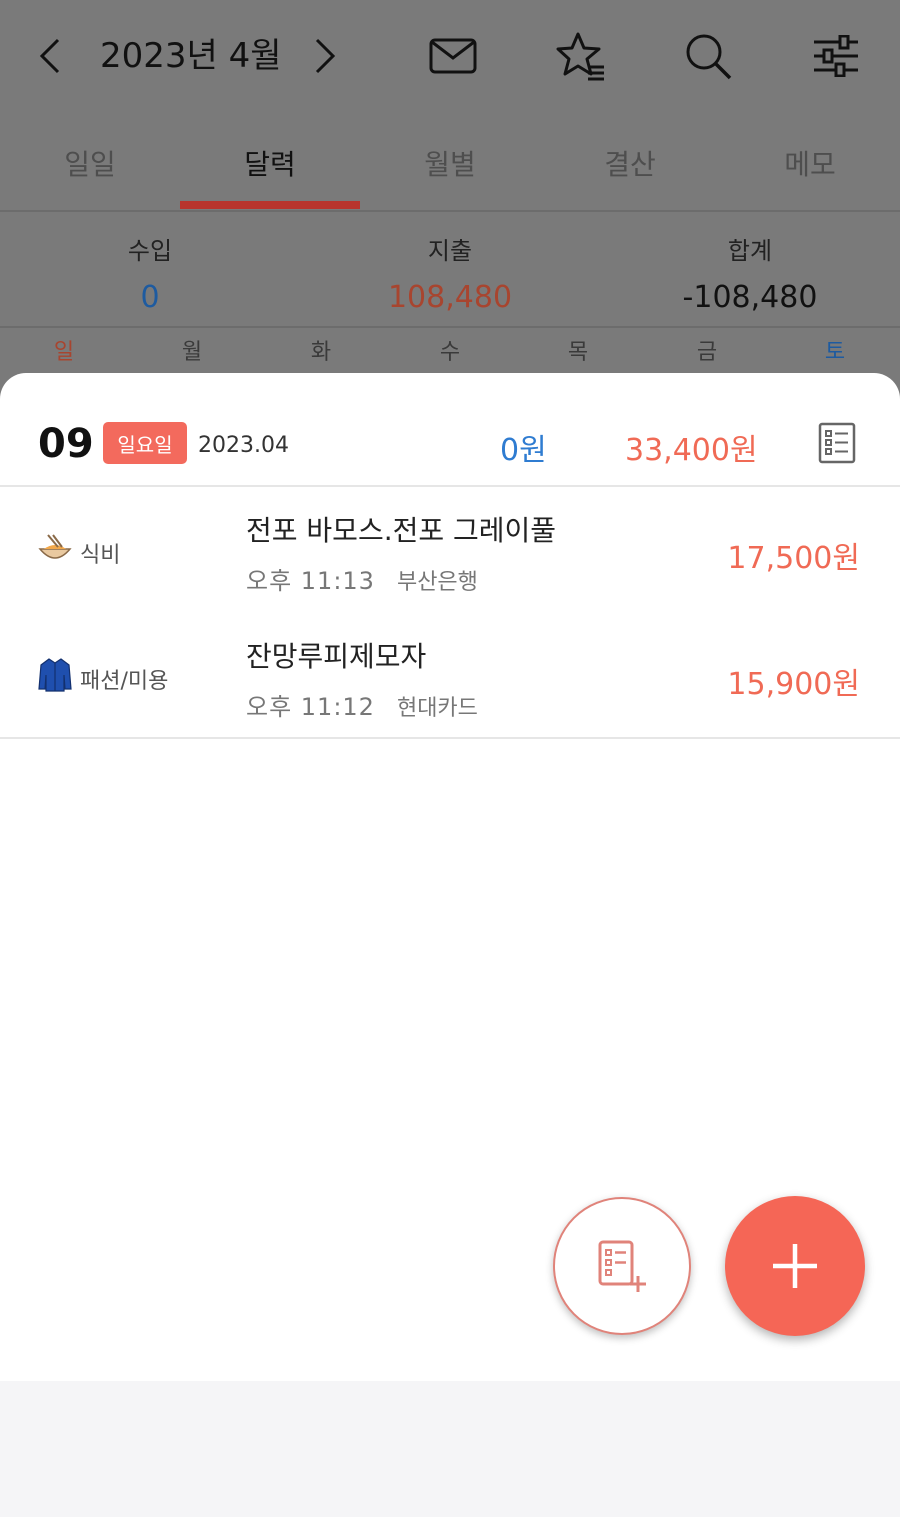  Describe the element at coordinates (836, 56) in the screenshot. I see `sliders-icon` at that location.